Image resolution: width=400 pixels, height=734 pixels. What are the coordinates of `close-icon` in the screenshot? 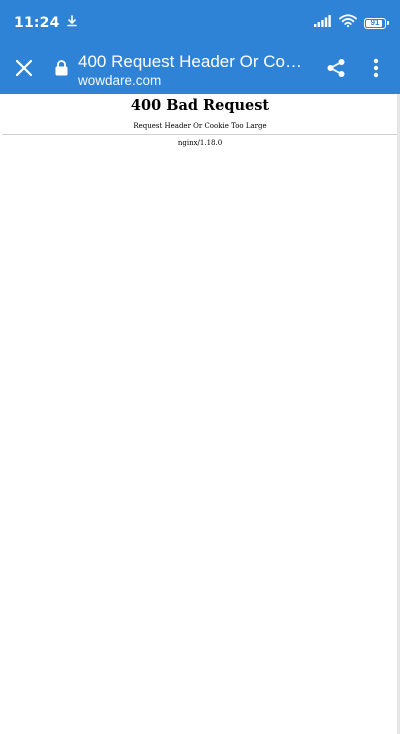 It's located at (24, 70).